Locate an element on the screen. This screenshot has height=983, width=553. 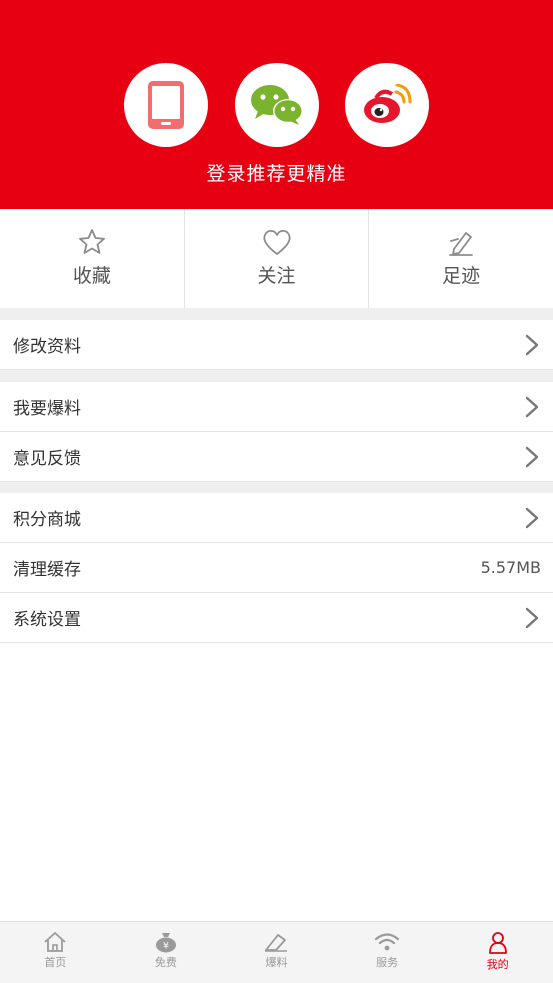
settings-label: 系统设置 is located at coordinates (47, 620).